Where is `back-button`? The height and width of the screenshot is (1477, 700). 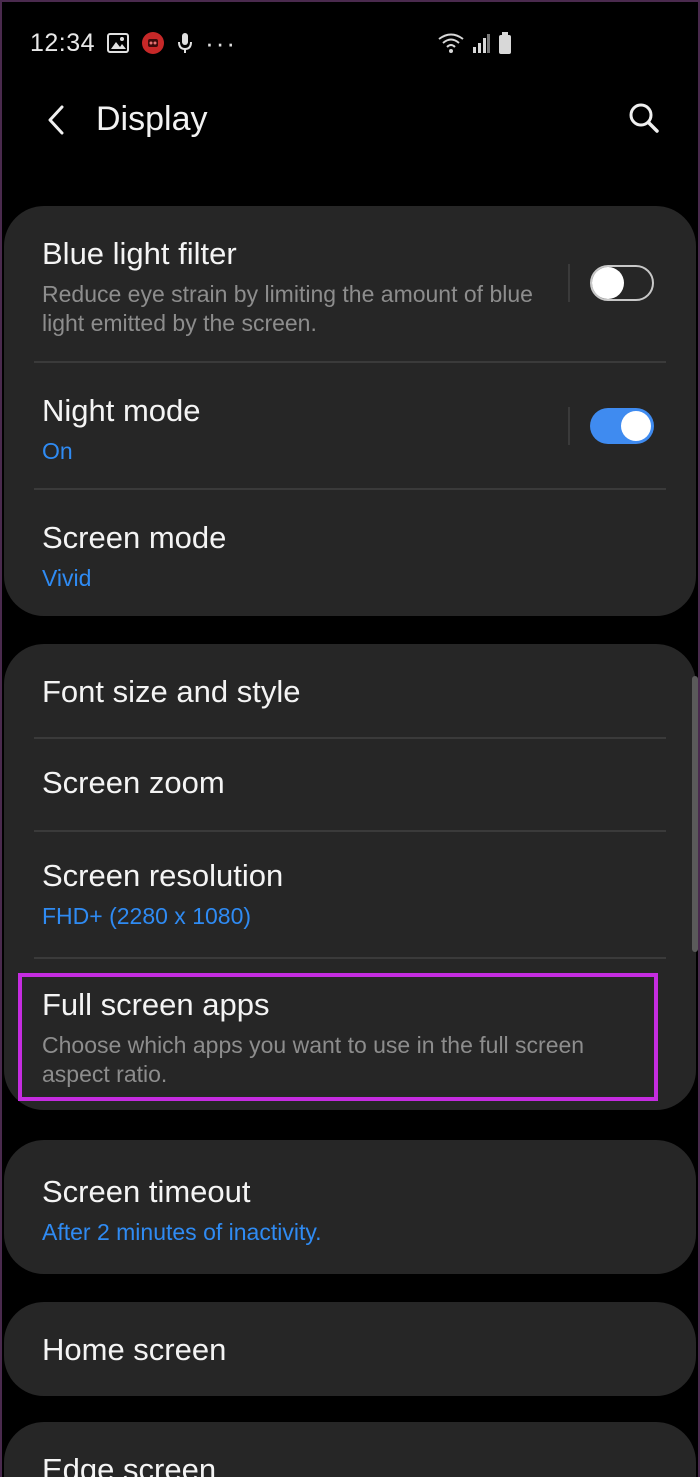 back-button is located at coordinates (56, 122).